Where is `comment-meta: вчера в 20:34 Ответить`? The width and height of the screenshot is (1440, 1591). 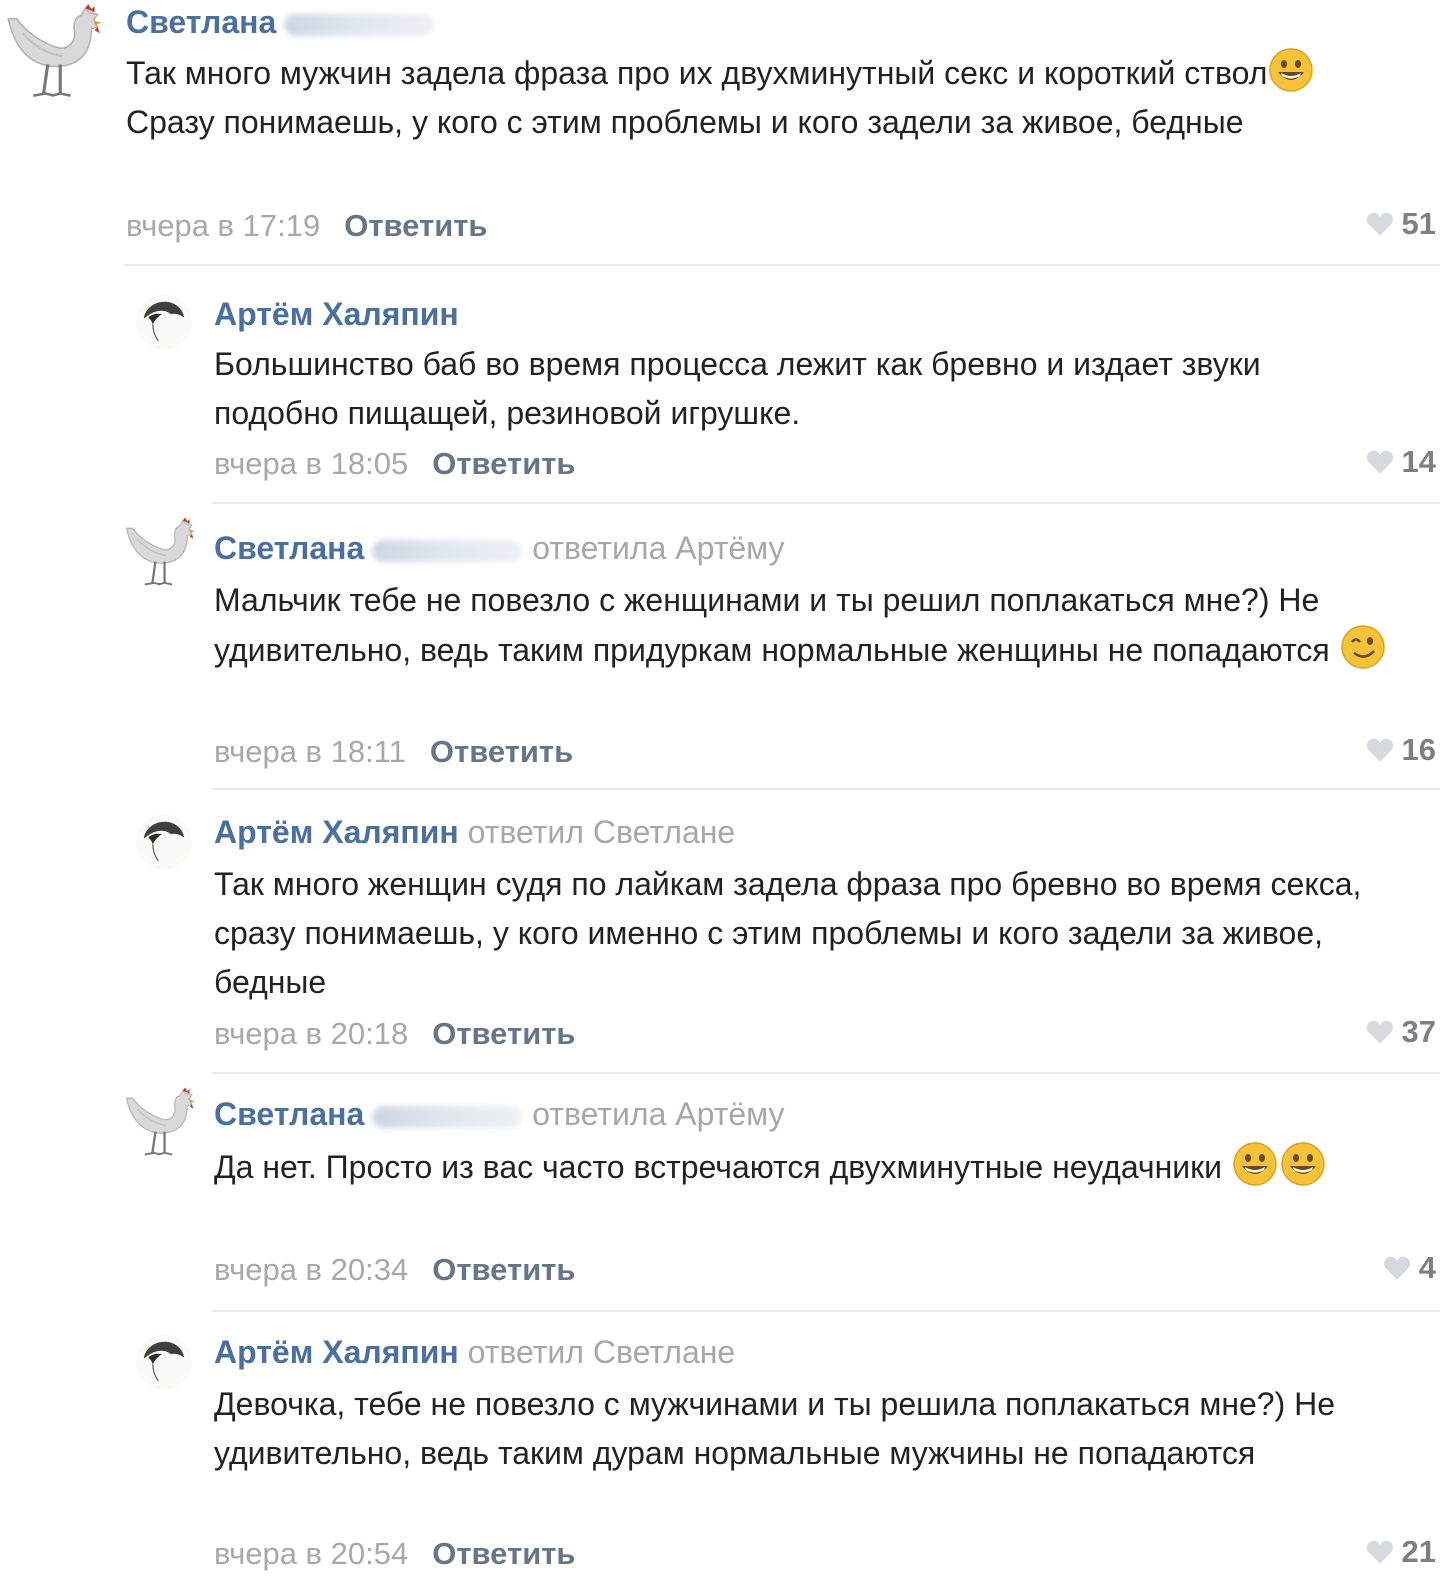 comment-meta: вчера в 20:34 Ответить is located at coordinates (395, 1270).